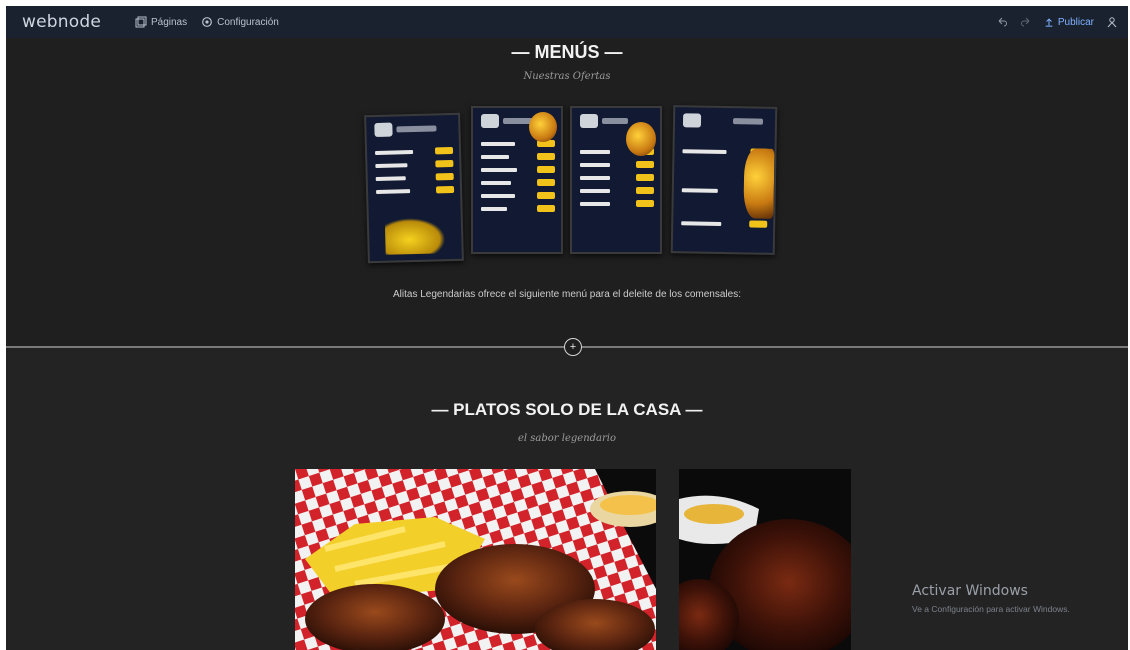 Image resolution: width=1130 pixels, height=650 pixels. I want to click on topbar-actions: Publicar, so click(1057, 22).